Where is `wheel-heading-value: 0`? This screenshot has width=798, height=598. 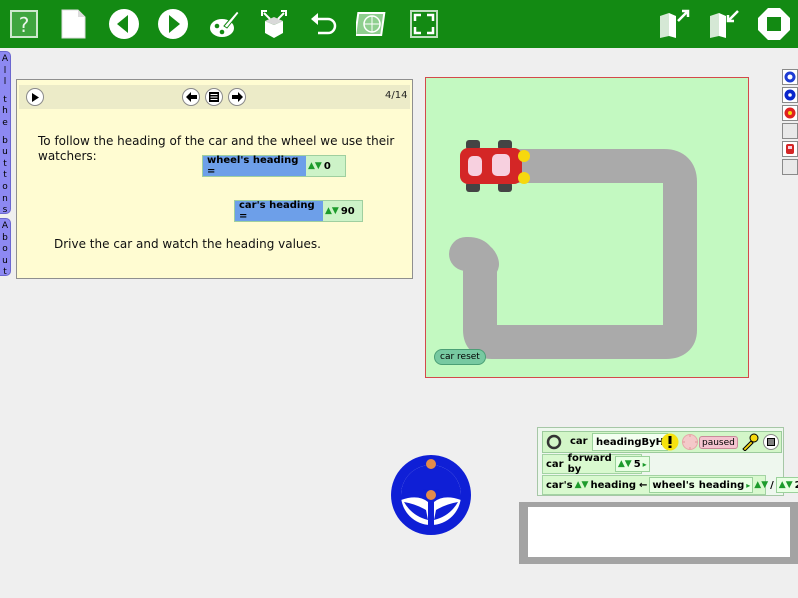 wheel-heading-value: 0 is located at coordinates (327, 166).